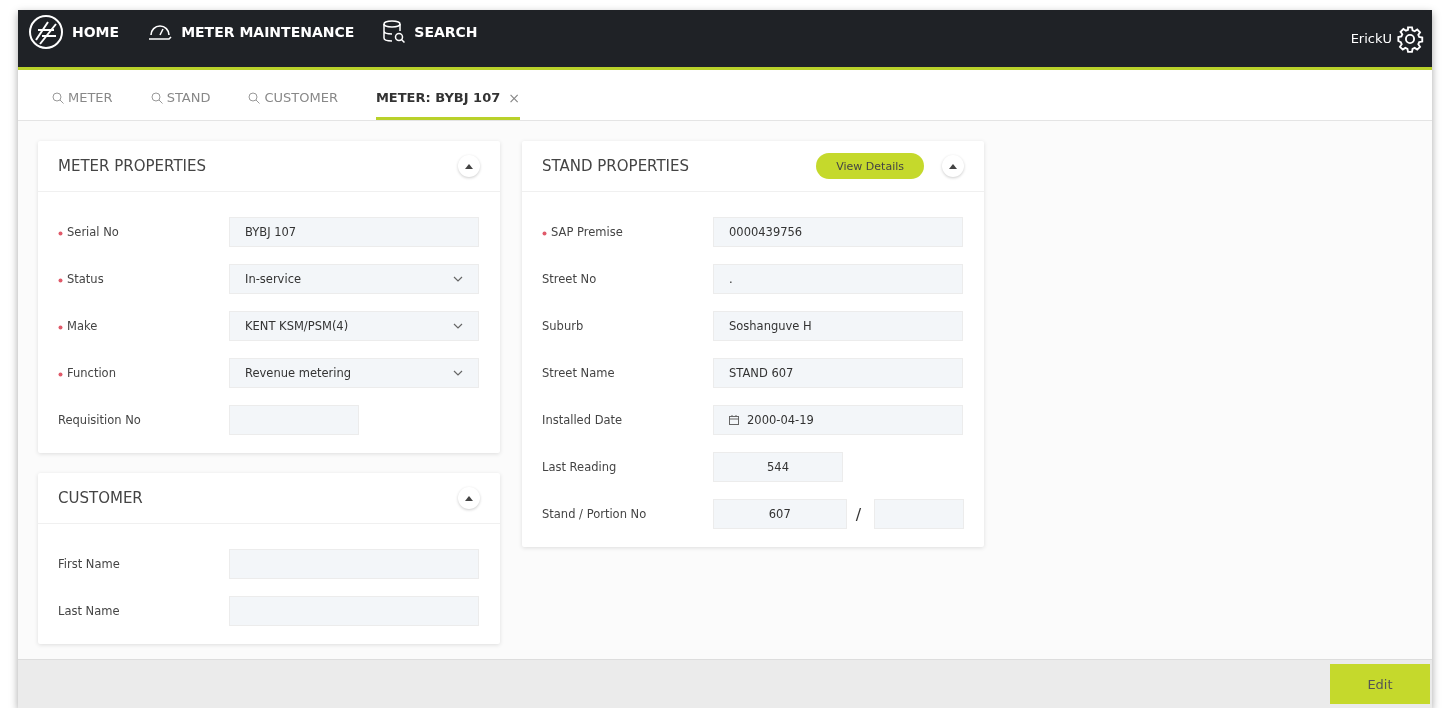 The image size is (1453, 724). I want to click on dropdown-field: KENT KSM/PSM(4), so click(354, 326).